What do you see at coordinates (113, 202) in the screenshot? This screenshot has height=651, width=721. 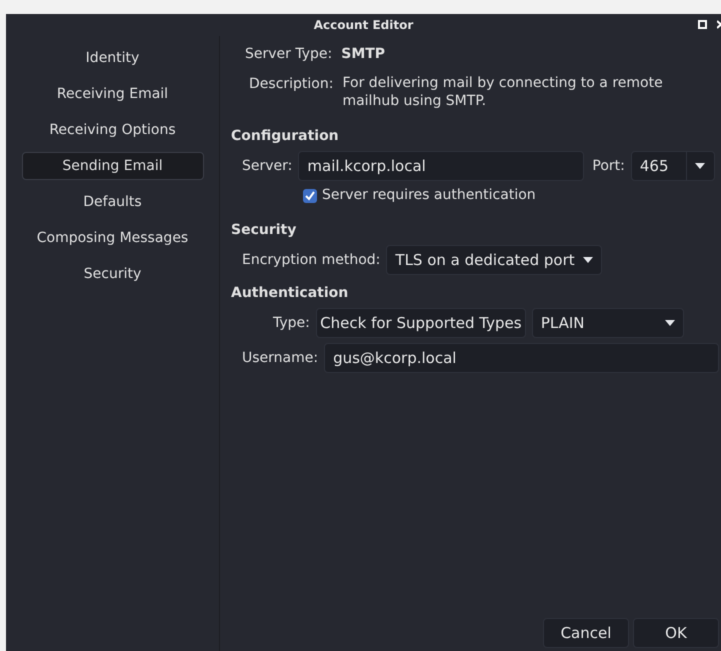 I see `sidebar-item: Defaults` at bounding box center [113, 202].